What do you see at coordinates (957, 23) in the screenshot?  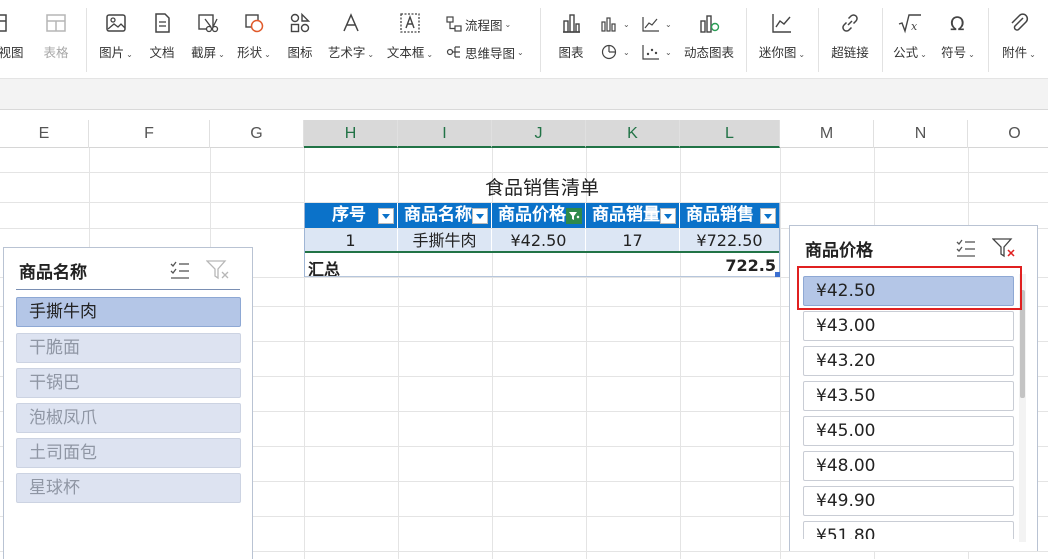 I see `svg-text: Ω` at bounding box center [957, 23].